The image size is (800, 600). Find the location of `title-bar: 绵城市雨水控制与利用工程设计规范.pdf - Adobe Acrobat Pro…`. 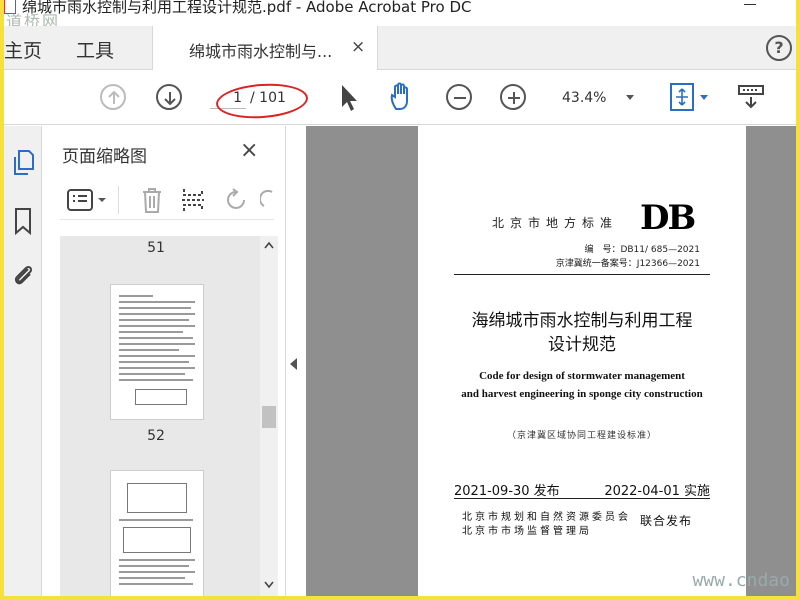

title-bar: 绵城市雨水控制与利用工程设计规范.pdf - Adobe Acrobat Pro… is located at coordinates (400, 15).